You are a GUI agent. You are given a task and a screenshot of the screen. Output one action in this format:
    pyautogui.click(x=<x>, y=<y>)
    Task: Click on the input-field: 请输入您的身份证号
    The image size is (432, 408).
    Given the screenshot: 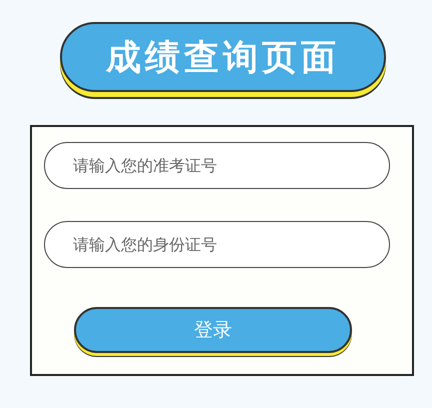 What is the action you would take?
    pyautogui.click(x=217, y=244)
    